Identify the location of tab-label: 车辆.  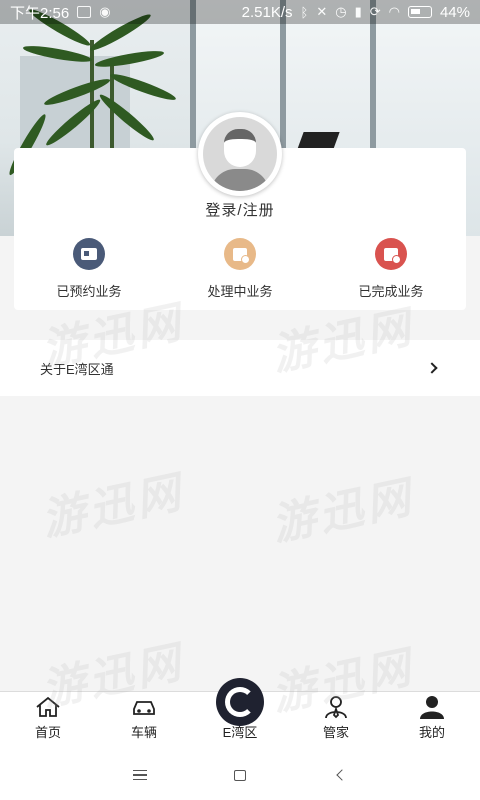
(143, 732).